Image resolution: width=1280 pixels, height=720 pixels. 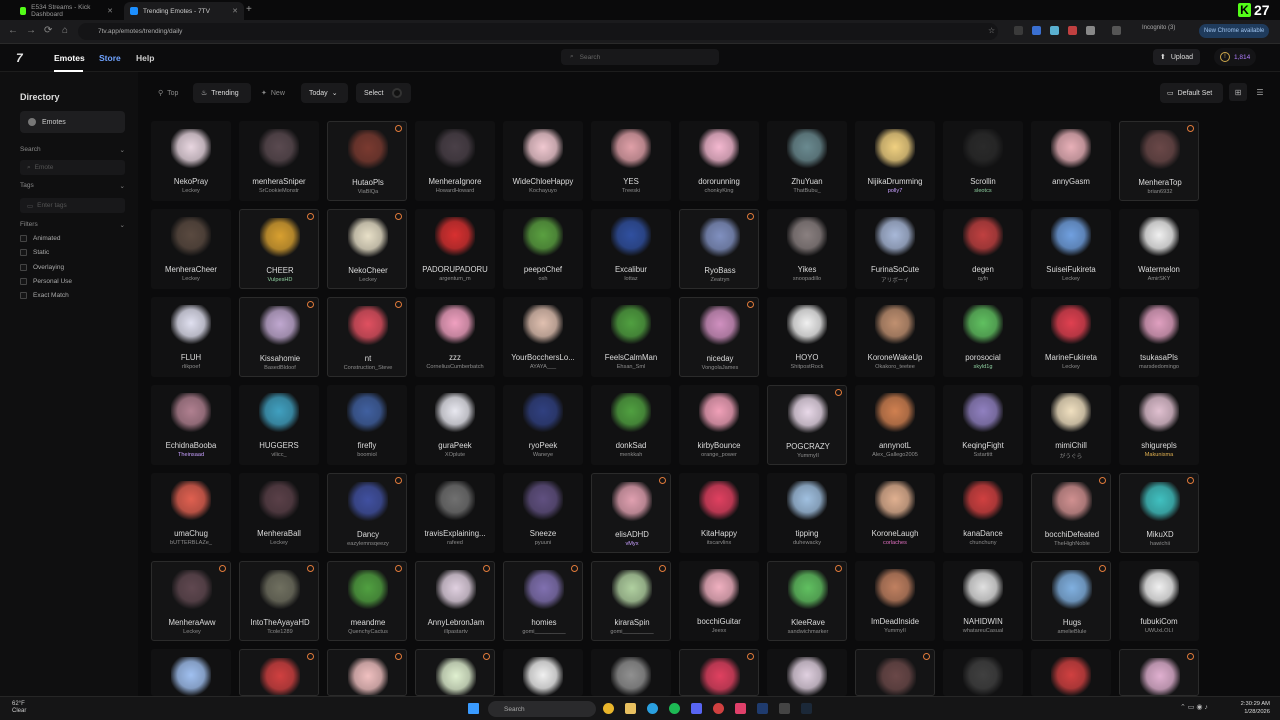 I want to click on emote-card: Watermelon AmirSKY, so click(x=1159, y=249).